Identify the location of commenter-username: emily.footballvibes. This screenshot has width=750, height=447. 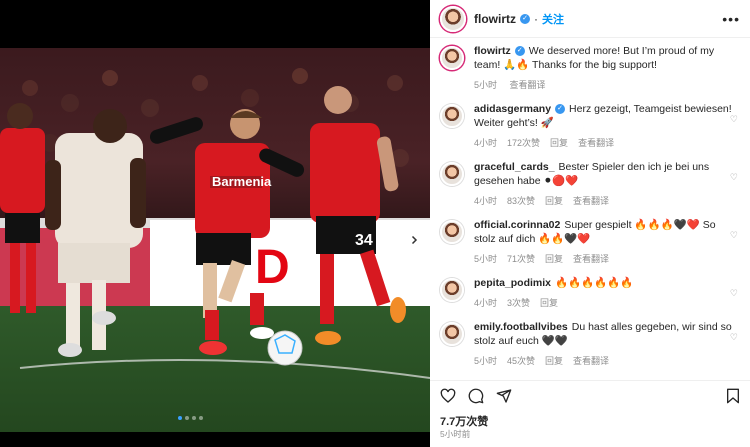
(521, 327).